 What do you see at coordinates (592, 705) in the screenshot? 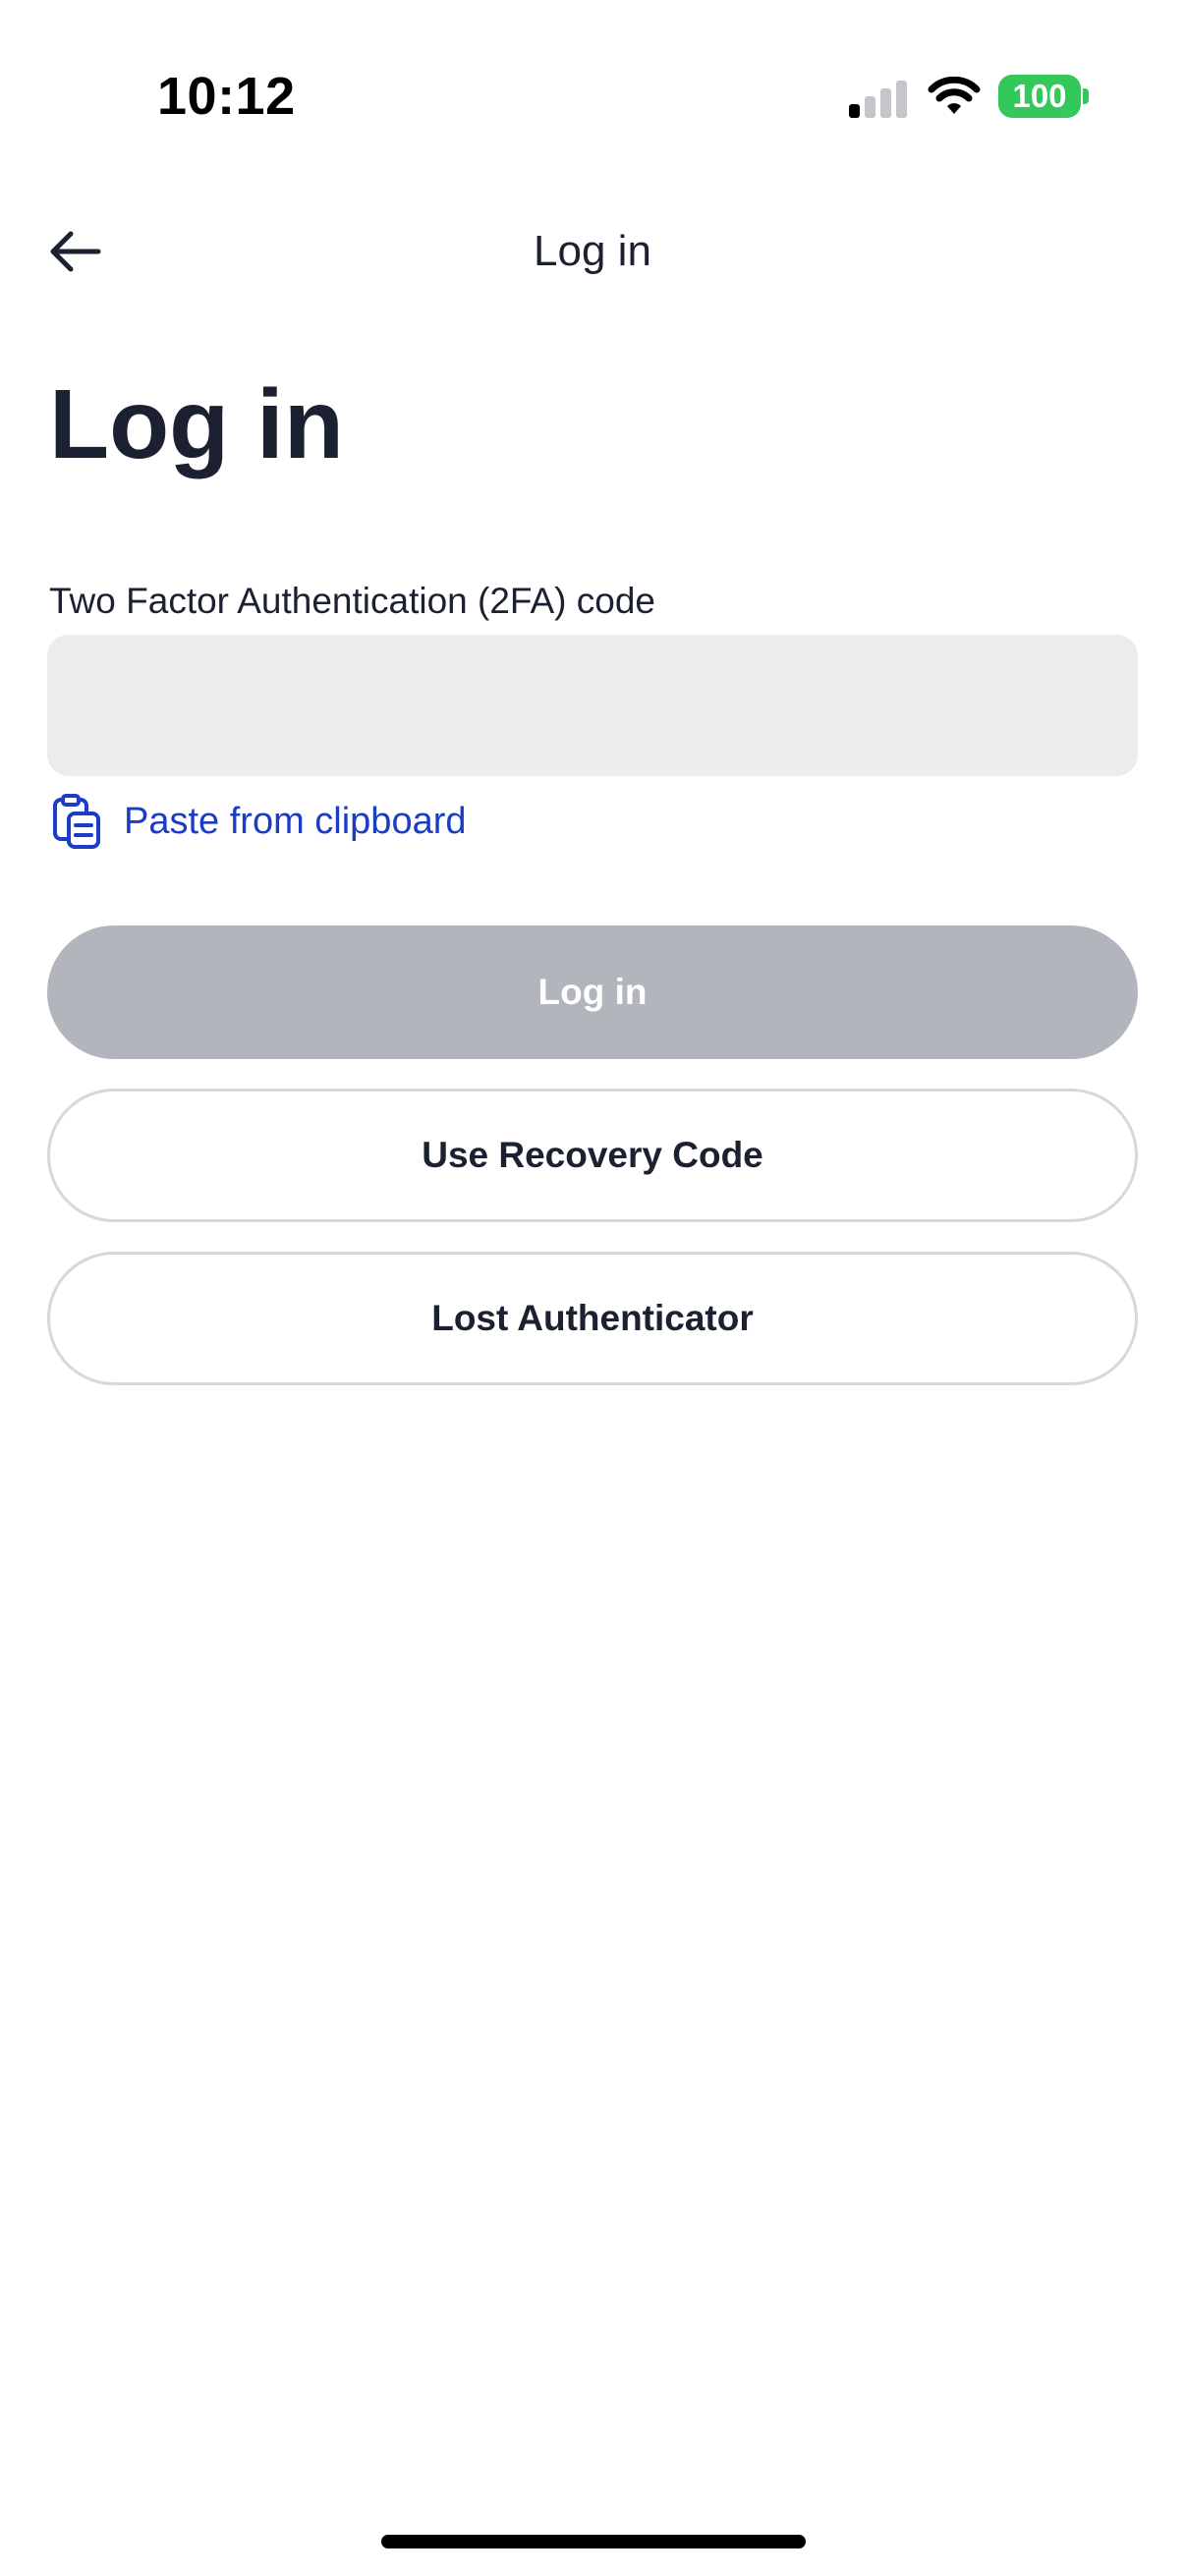
I see `two-factor-code-input` at bounding box center [592, 705].